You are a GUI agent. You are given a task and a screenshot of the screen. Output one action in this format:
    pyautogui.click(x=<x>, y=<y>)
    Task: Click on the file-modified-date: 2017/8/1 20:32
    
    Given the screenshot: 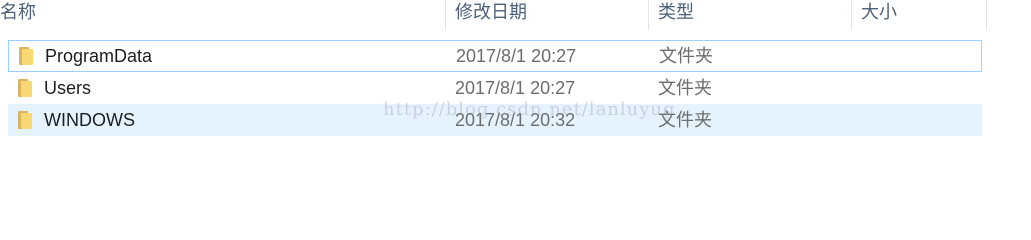 What is the action you would take?
    pyautogui.click(x=515, y=120)
    